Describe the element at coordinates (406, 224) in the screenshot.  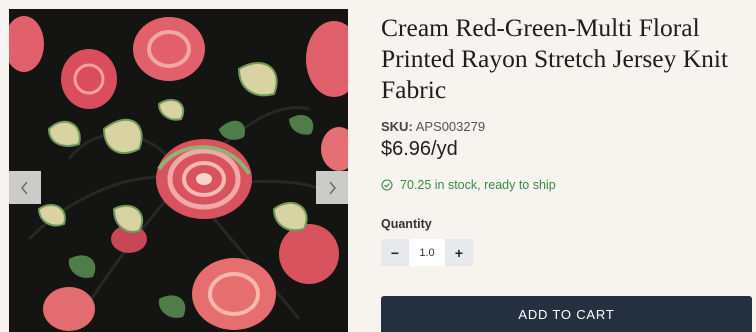
I see `quantity-label: Quantity` at that location.